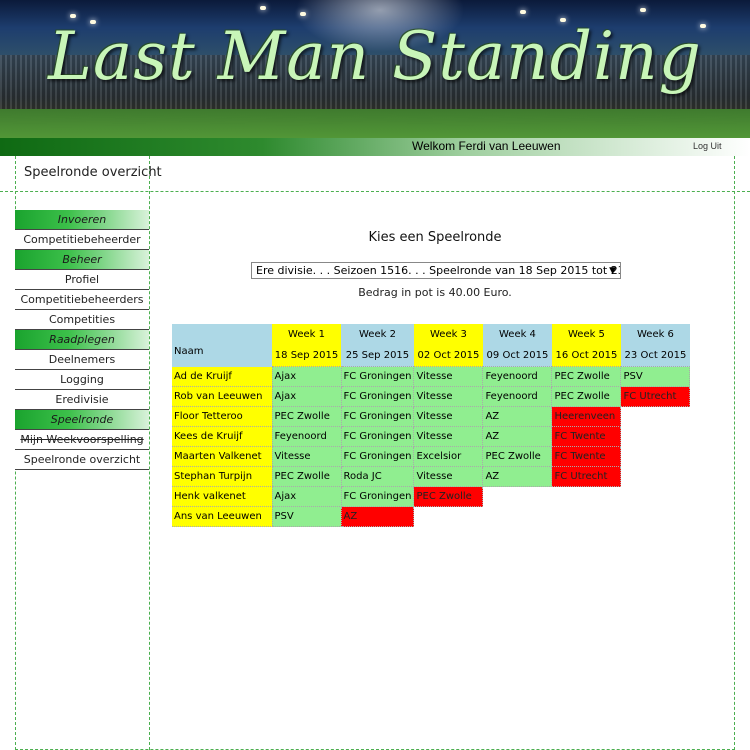  I want to click on page-title: Speelronde overzicht, so click(93, 172).